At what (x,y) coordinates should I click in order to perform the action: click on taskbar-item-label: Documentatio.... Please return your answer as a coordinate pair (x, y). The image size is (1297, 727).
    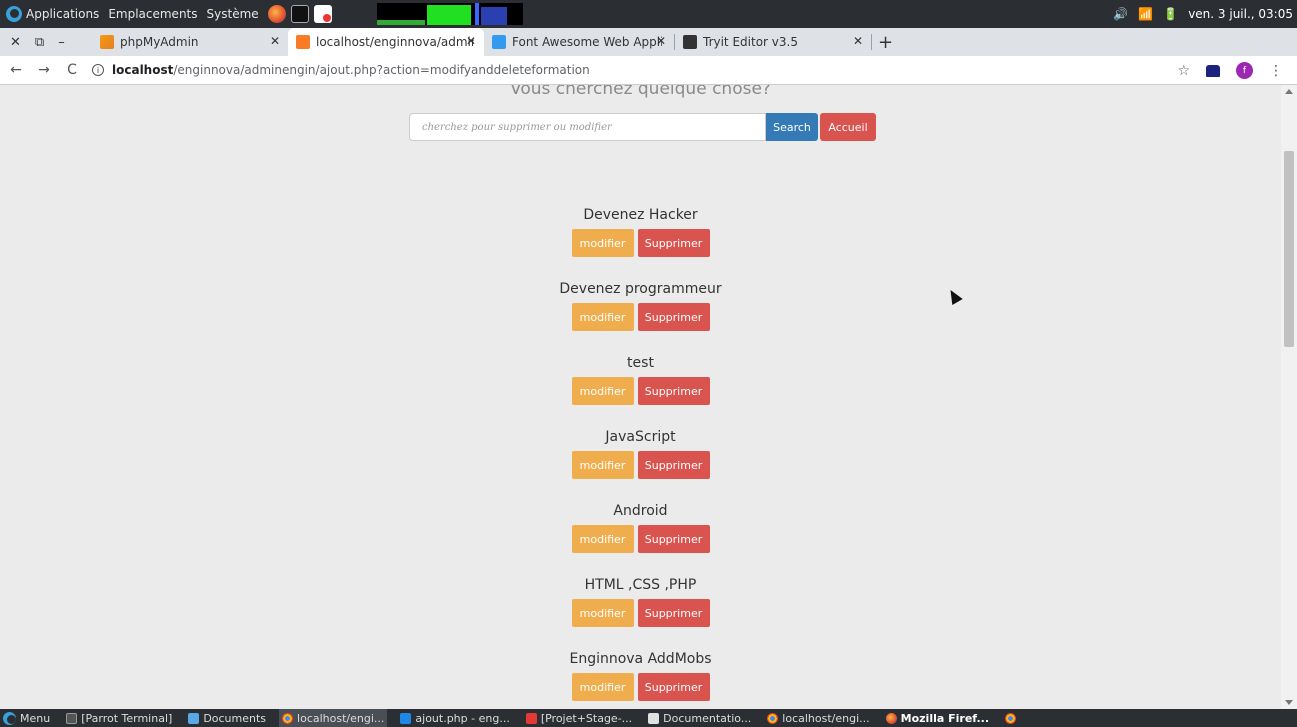
    Looking at the image, I should click on (707, 718).